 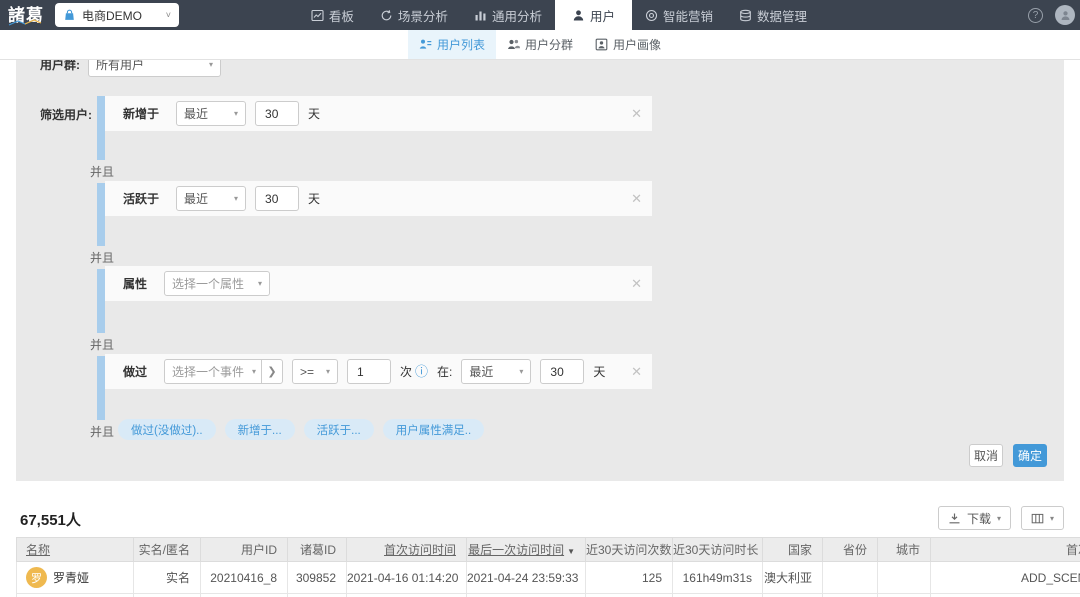 I want to click on col-header-last-visit: 最后一次访问时间 ▼, so click(x=526, y=549).